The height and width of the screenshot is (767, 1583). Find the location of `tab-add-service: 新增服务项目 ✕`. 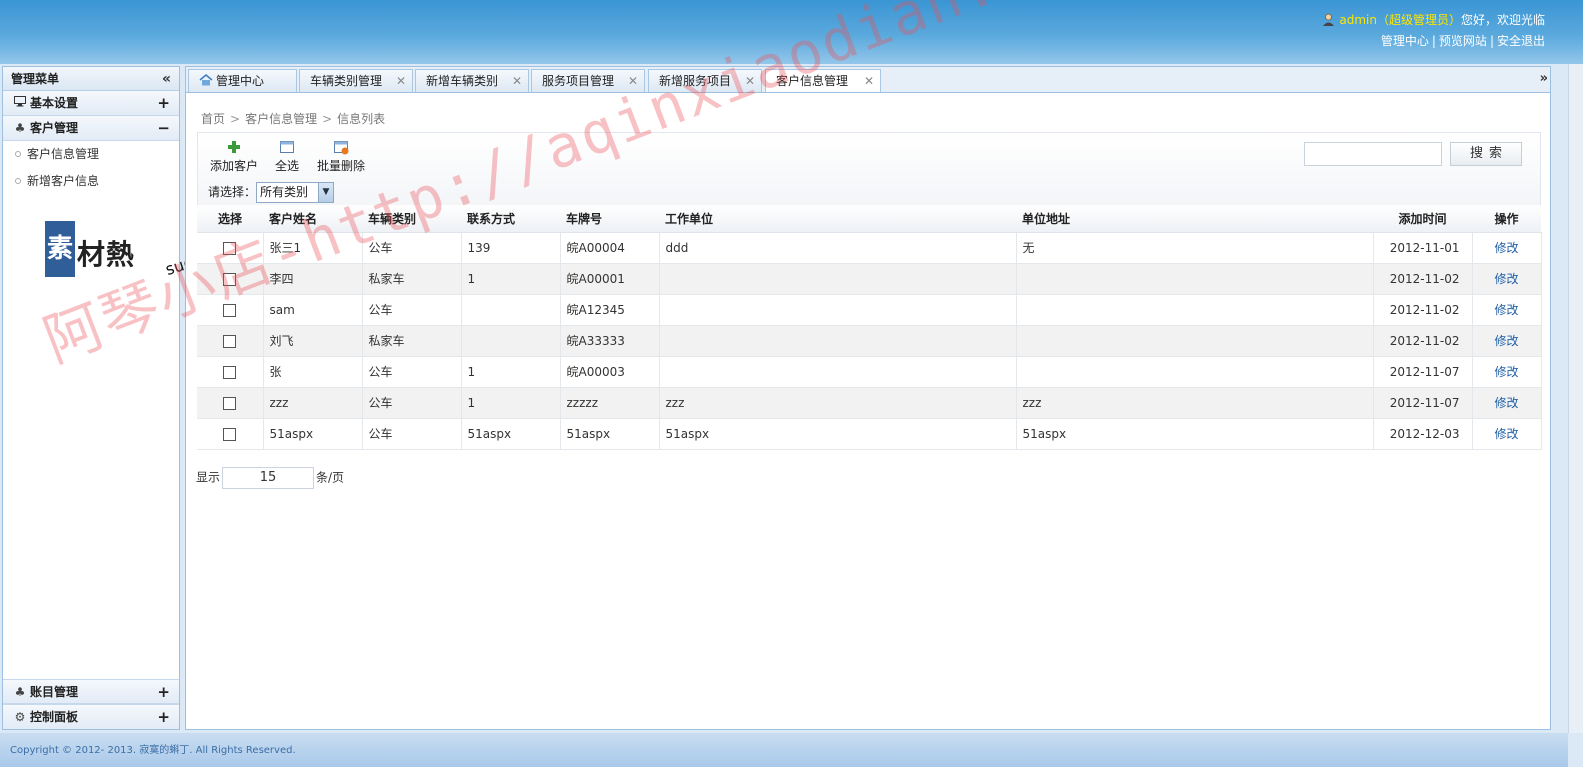

tab-add-service: 新增服务项目 ✕ is located at coordinates (705, 81).